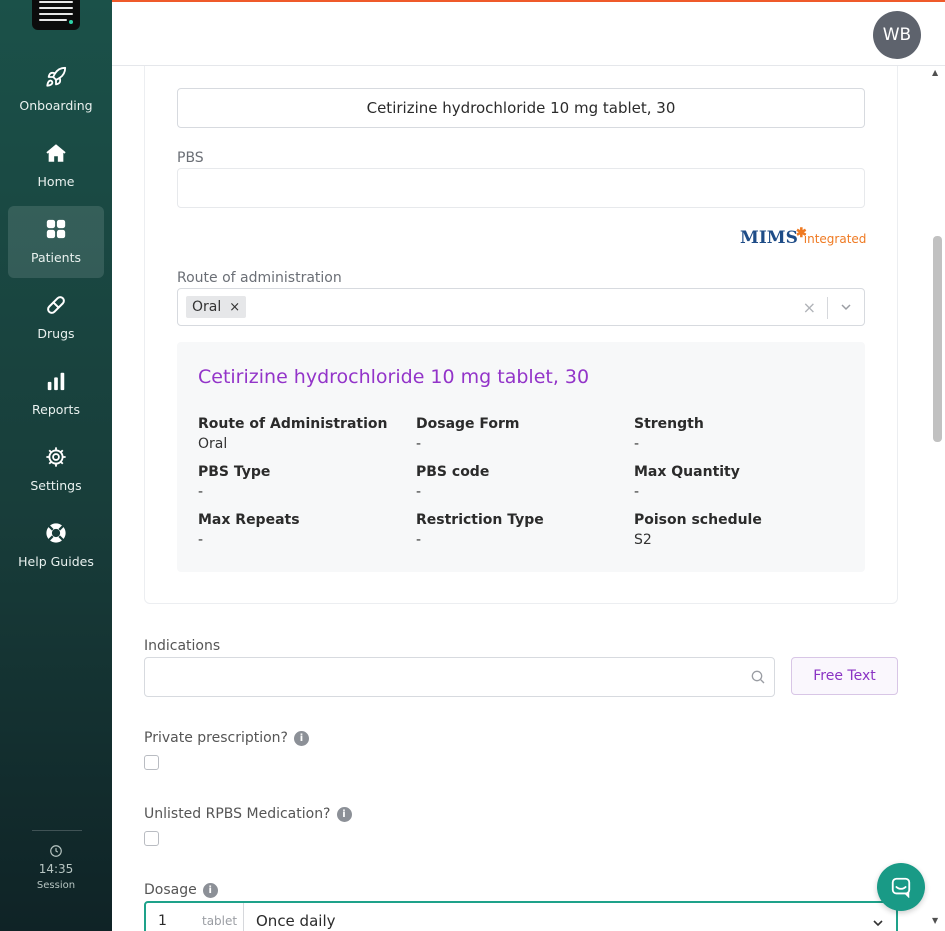 The image size is (945, 931). What do you see at coordinates (698, 530) in the screenshot?
I see `info-poison-schedule: Poison schedule S2` at bounding box center [698, 530].